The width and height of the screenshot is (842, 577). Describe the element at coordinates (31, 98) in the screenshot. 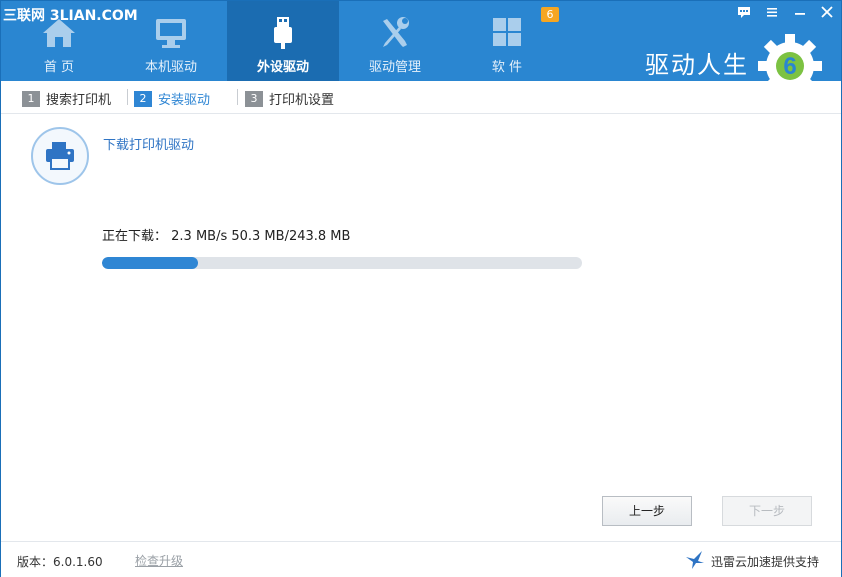

I see `step-number: 1` at that location.